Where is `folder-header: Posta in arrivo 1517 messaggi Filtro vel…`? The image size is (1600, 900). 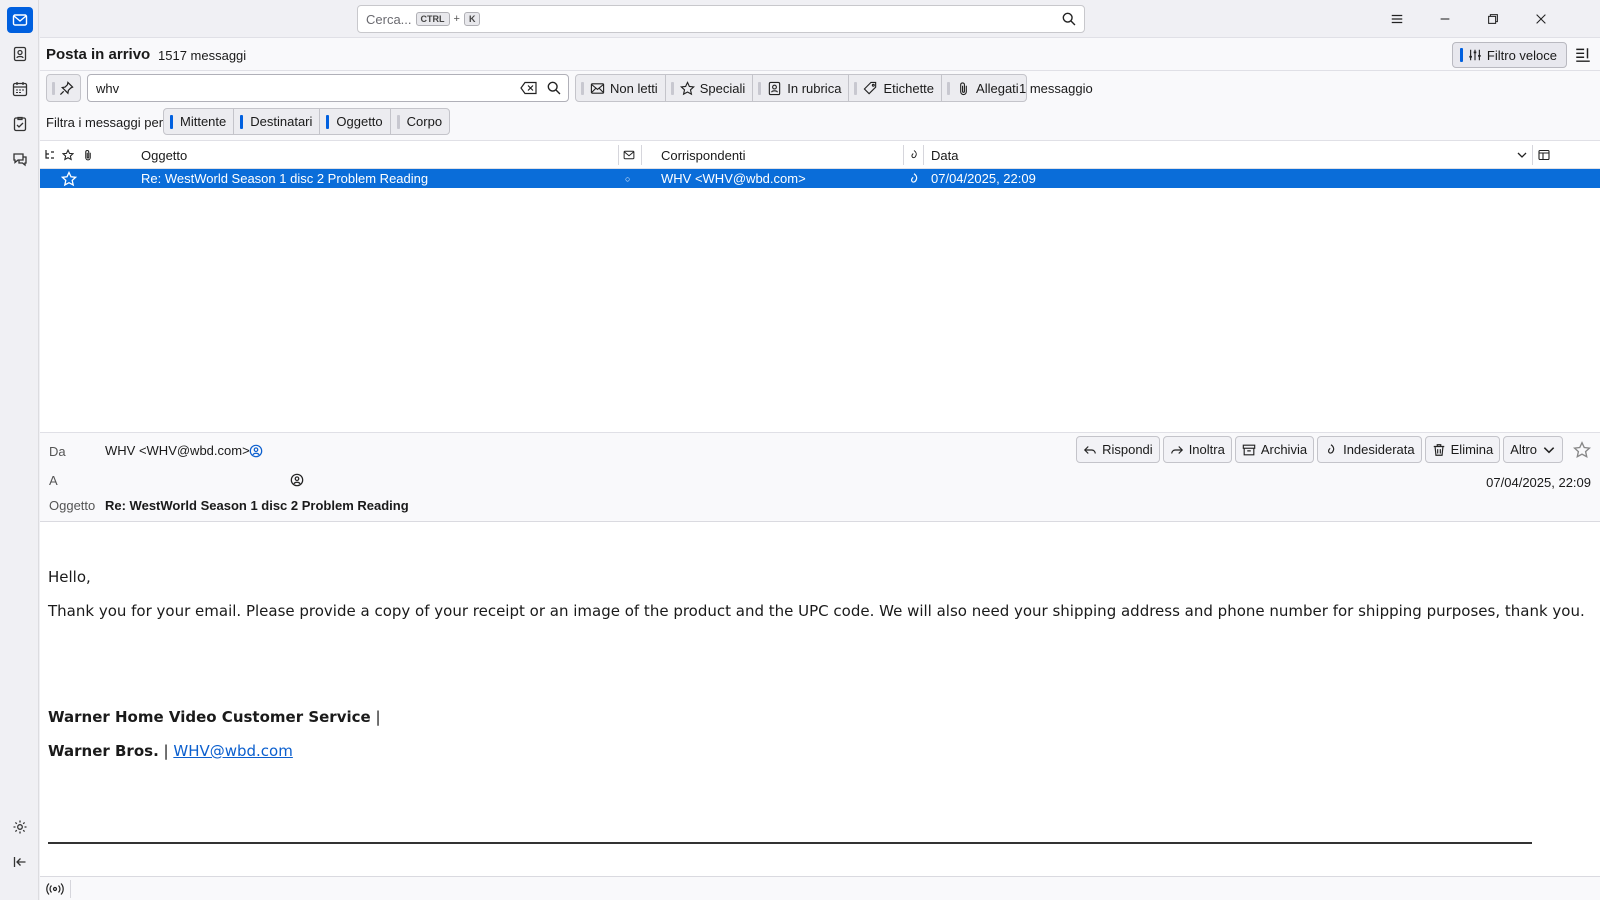 folder-header: Posta in arrivo 1517 messaggi Filtro vel… is located at coordinates (820, 54).